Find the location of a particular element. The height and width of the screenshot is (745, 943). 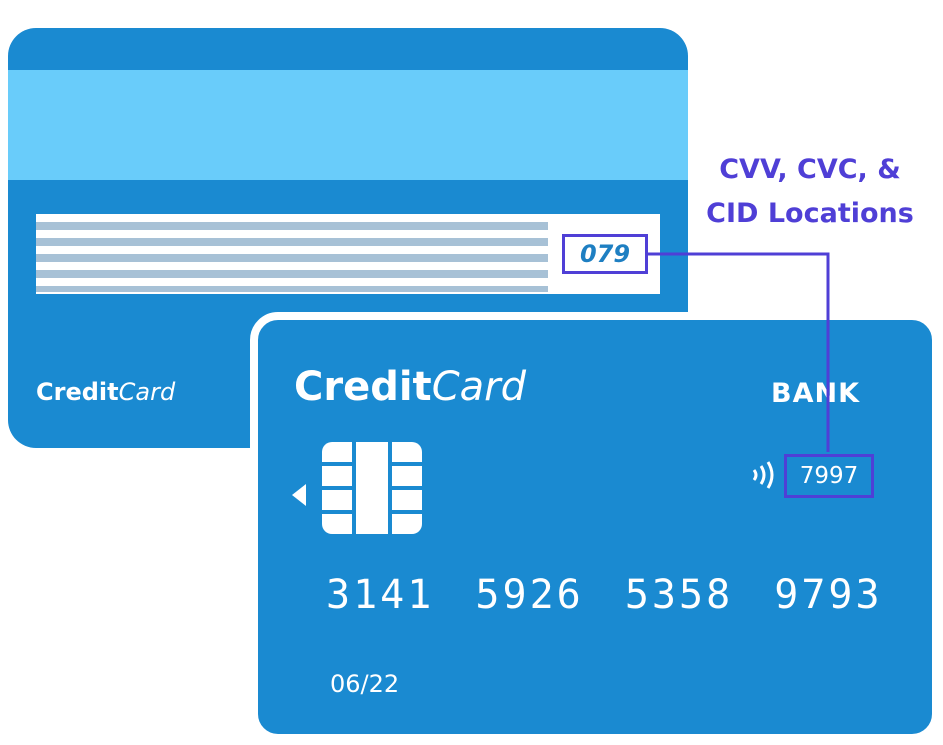

connector-line is located at coordinates (739, 352).